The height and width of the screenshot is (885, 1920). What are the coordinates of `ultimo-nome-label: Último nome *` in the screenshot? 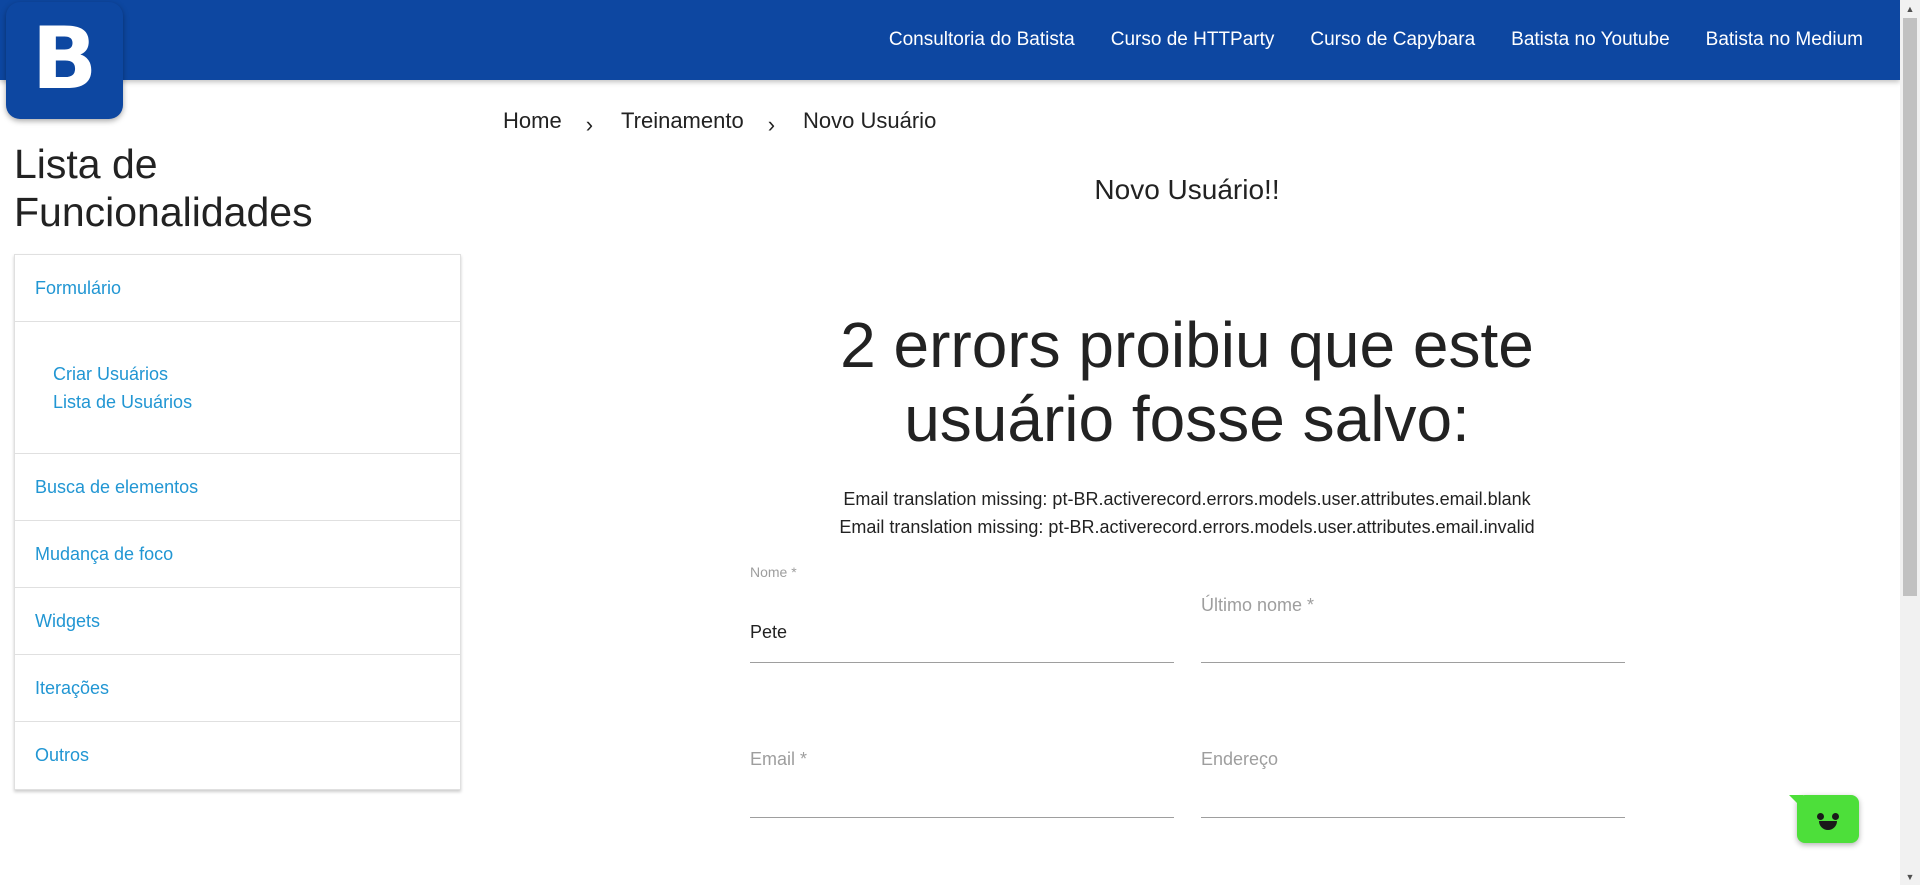 It's located at (1258, 605).